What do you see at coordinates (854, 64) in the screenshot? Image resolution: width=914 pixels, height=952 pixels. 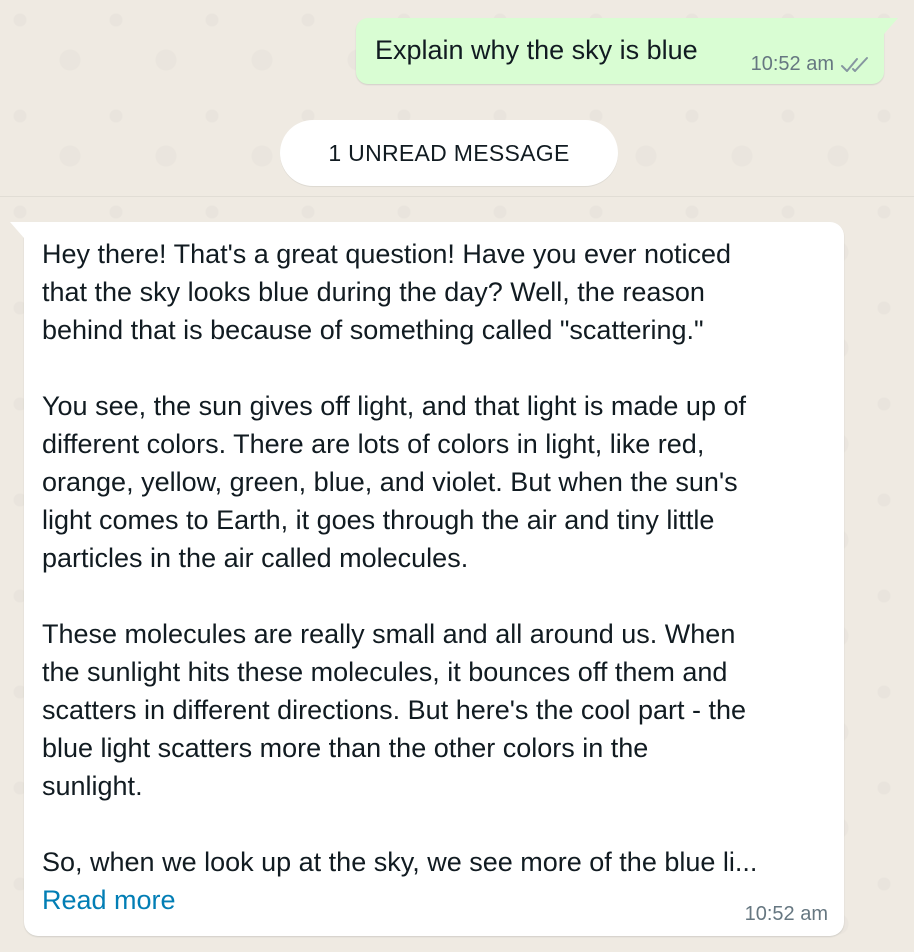 I see `double-check-icon` at bounding box center [854, 64].